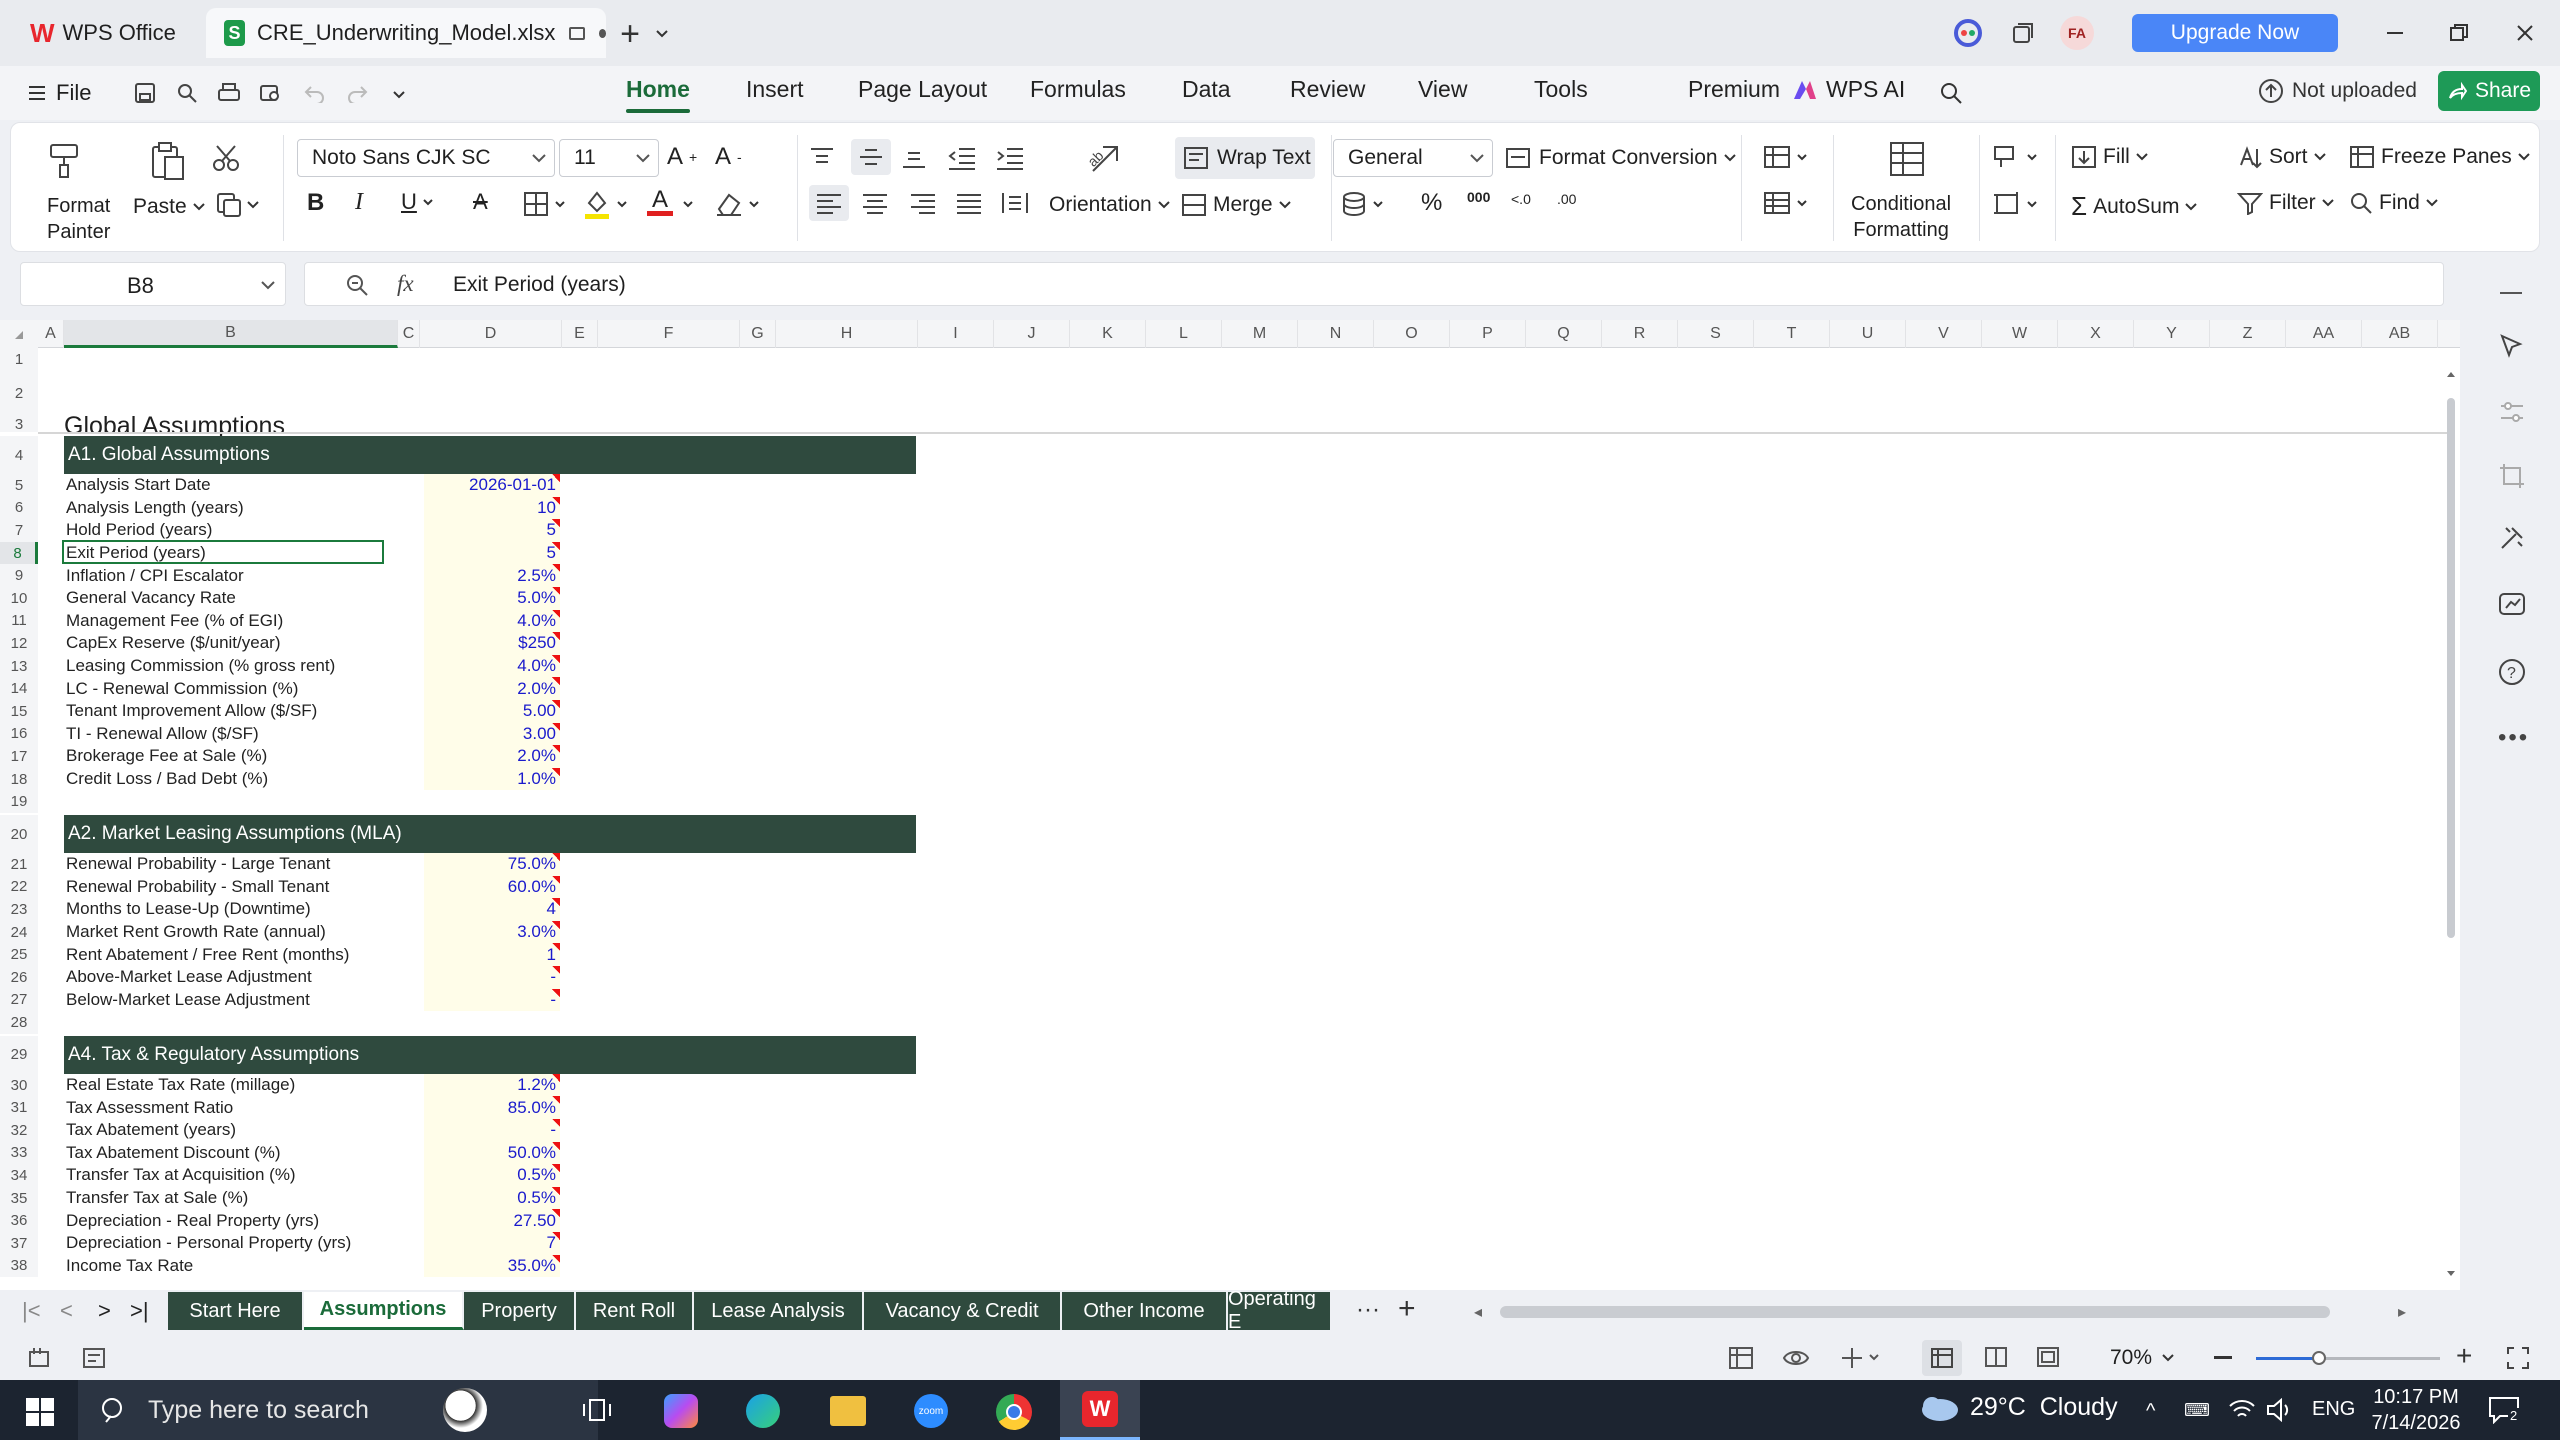 Image resolution: width=2560 pixels, height=1440 pixels. I want to click on task-view-icon, so click(597, 1410).